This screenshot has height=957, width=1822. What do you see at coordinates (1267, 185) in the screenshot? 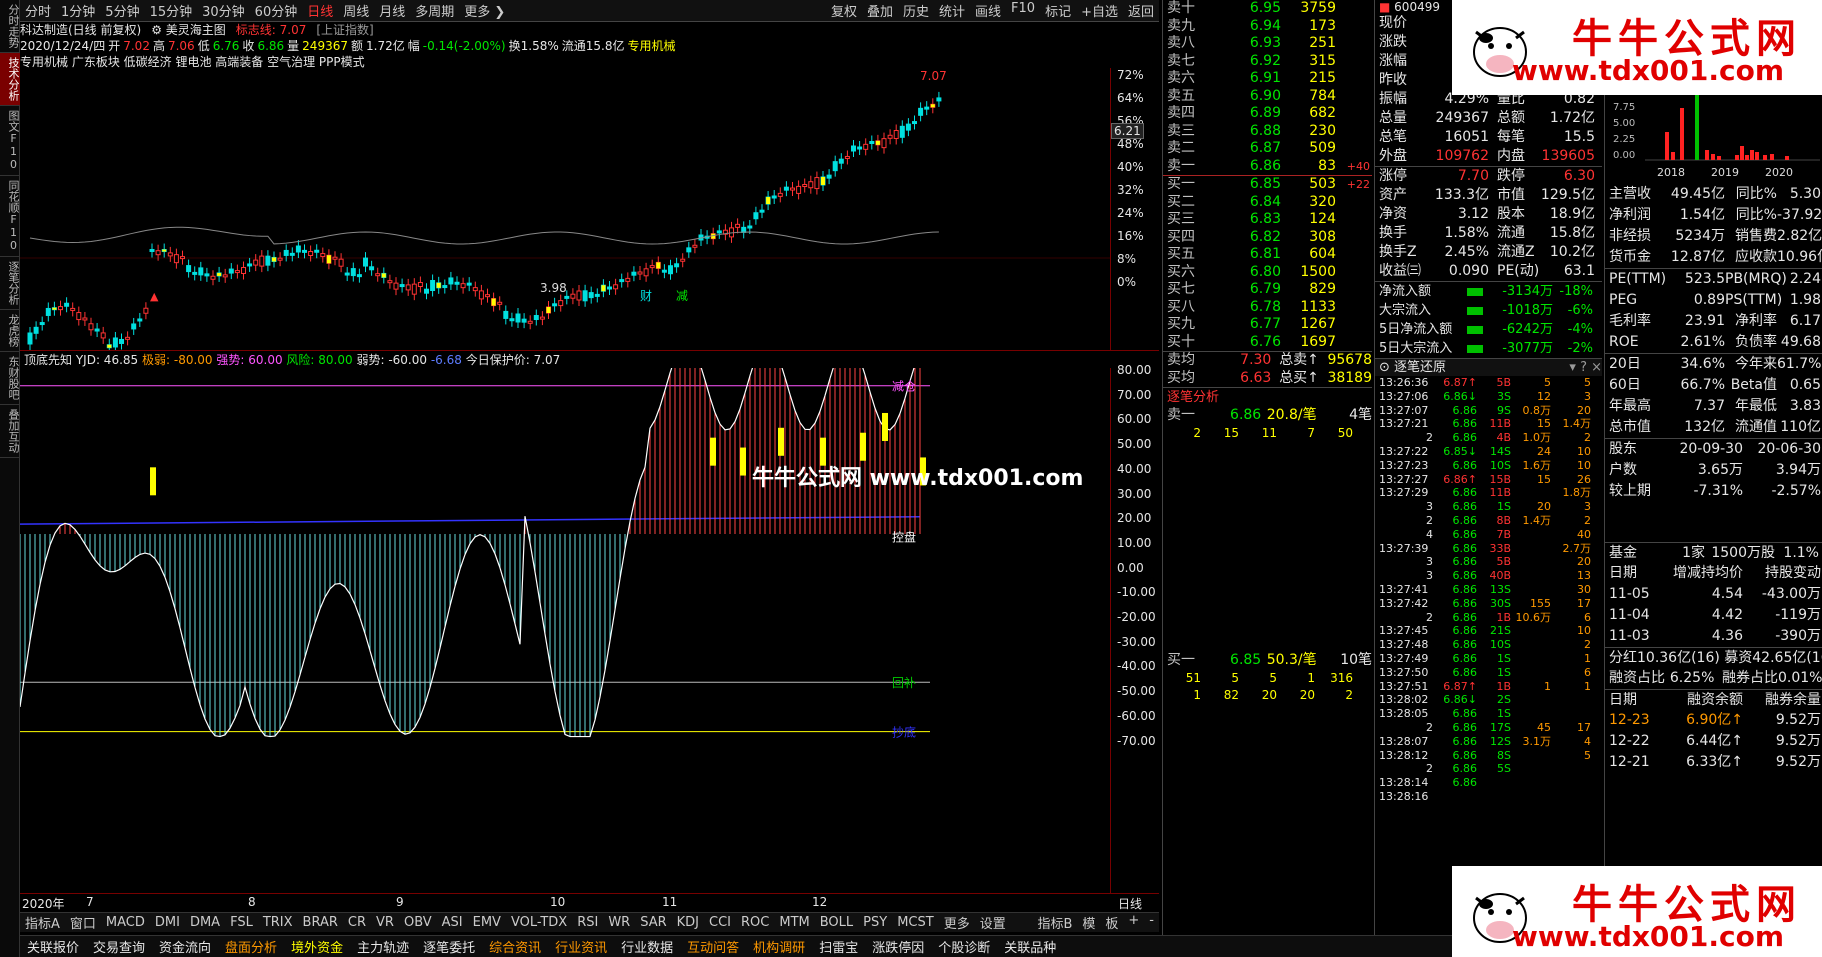
I see `order-row: 买一 6.85 503 +22` at bounding box center [1267, 185].